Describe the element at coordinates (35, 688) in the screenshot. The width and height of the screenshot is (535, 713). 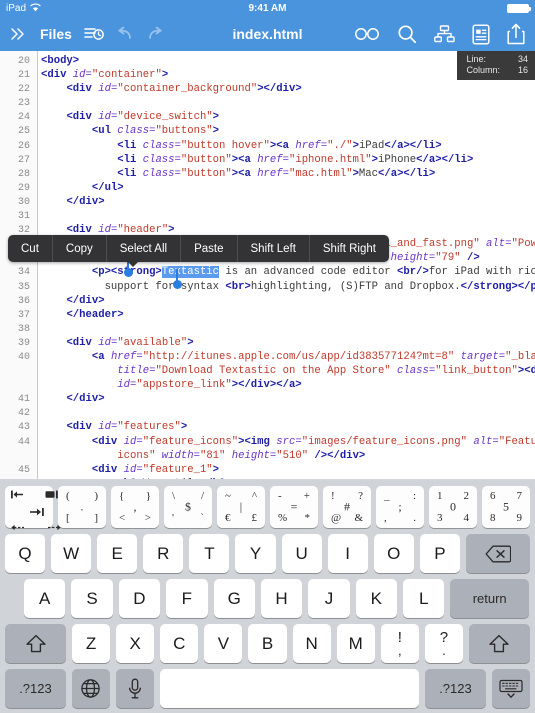
I see `numbers-key-left: .?123` at that location.